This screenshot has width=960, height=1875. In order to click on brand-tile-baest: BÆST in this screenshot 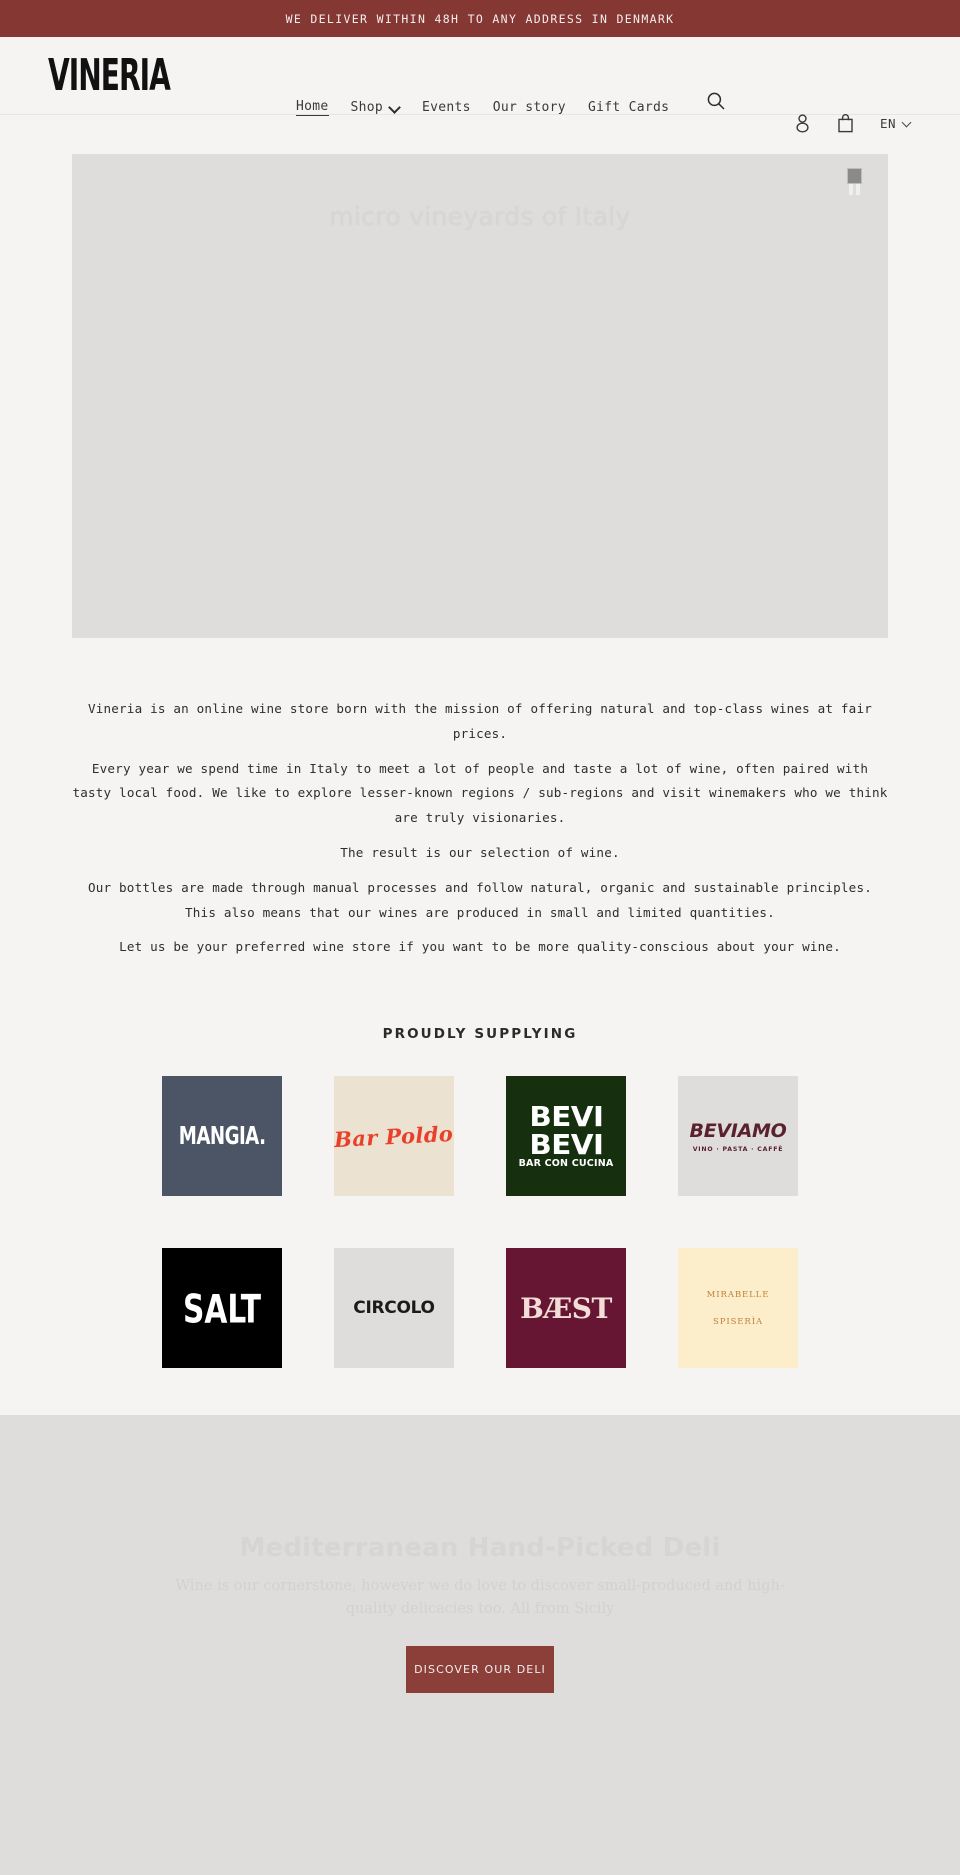, I will do `click(566, 1308)`.